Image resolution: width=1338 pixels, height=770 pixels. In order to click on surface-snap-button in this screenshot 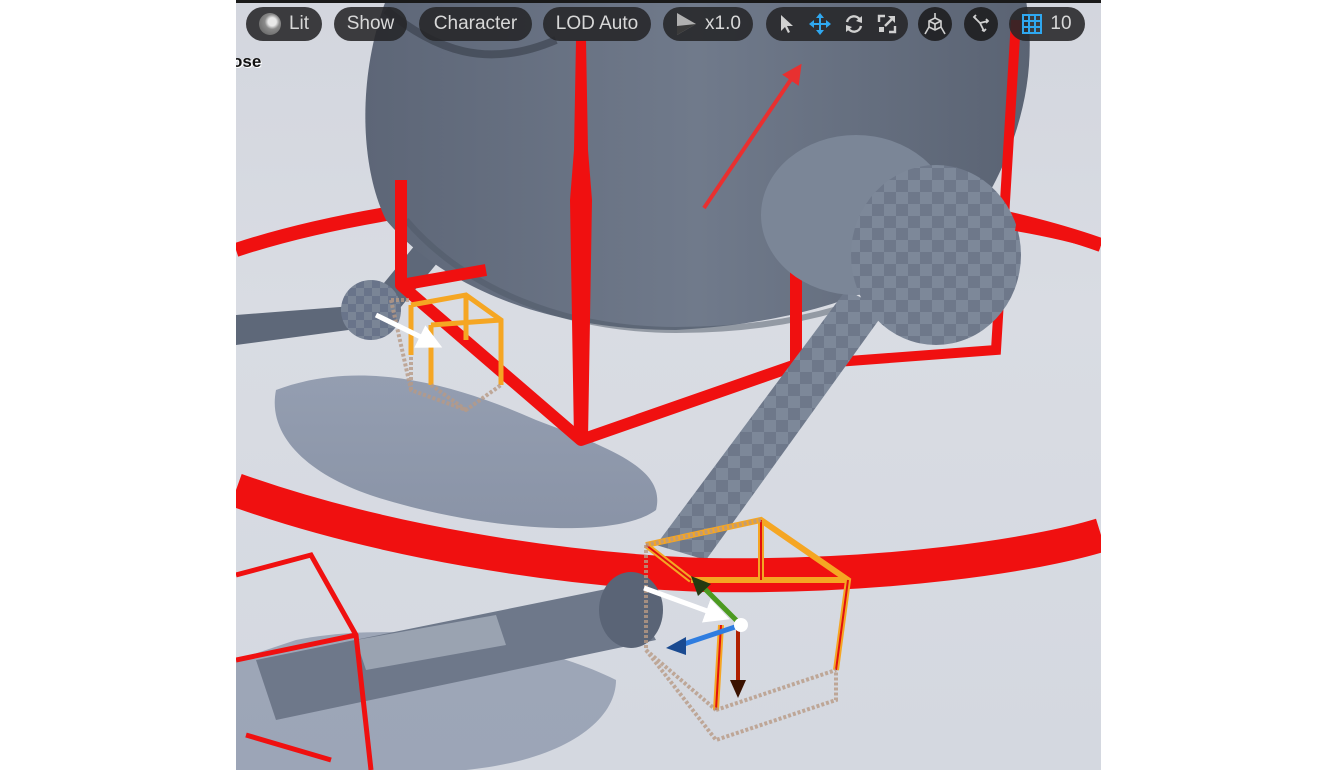, I will do `click(981, 24)`.